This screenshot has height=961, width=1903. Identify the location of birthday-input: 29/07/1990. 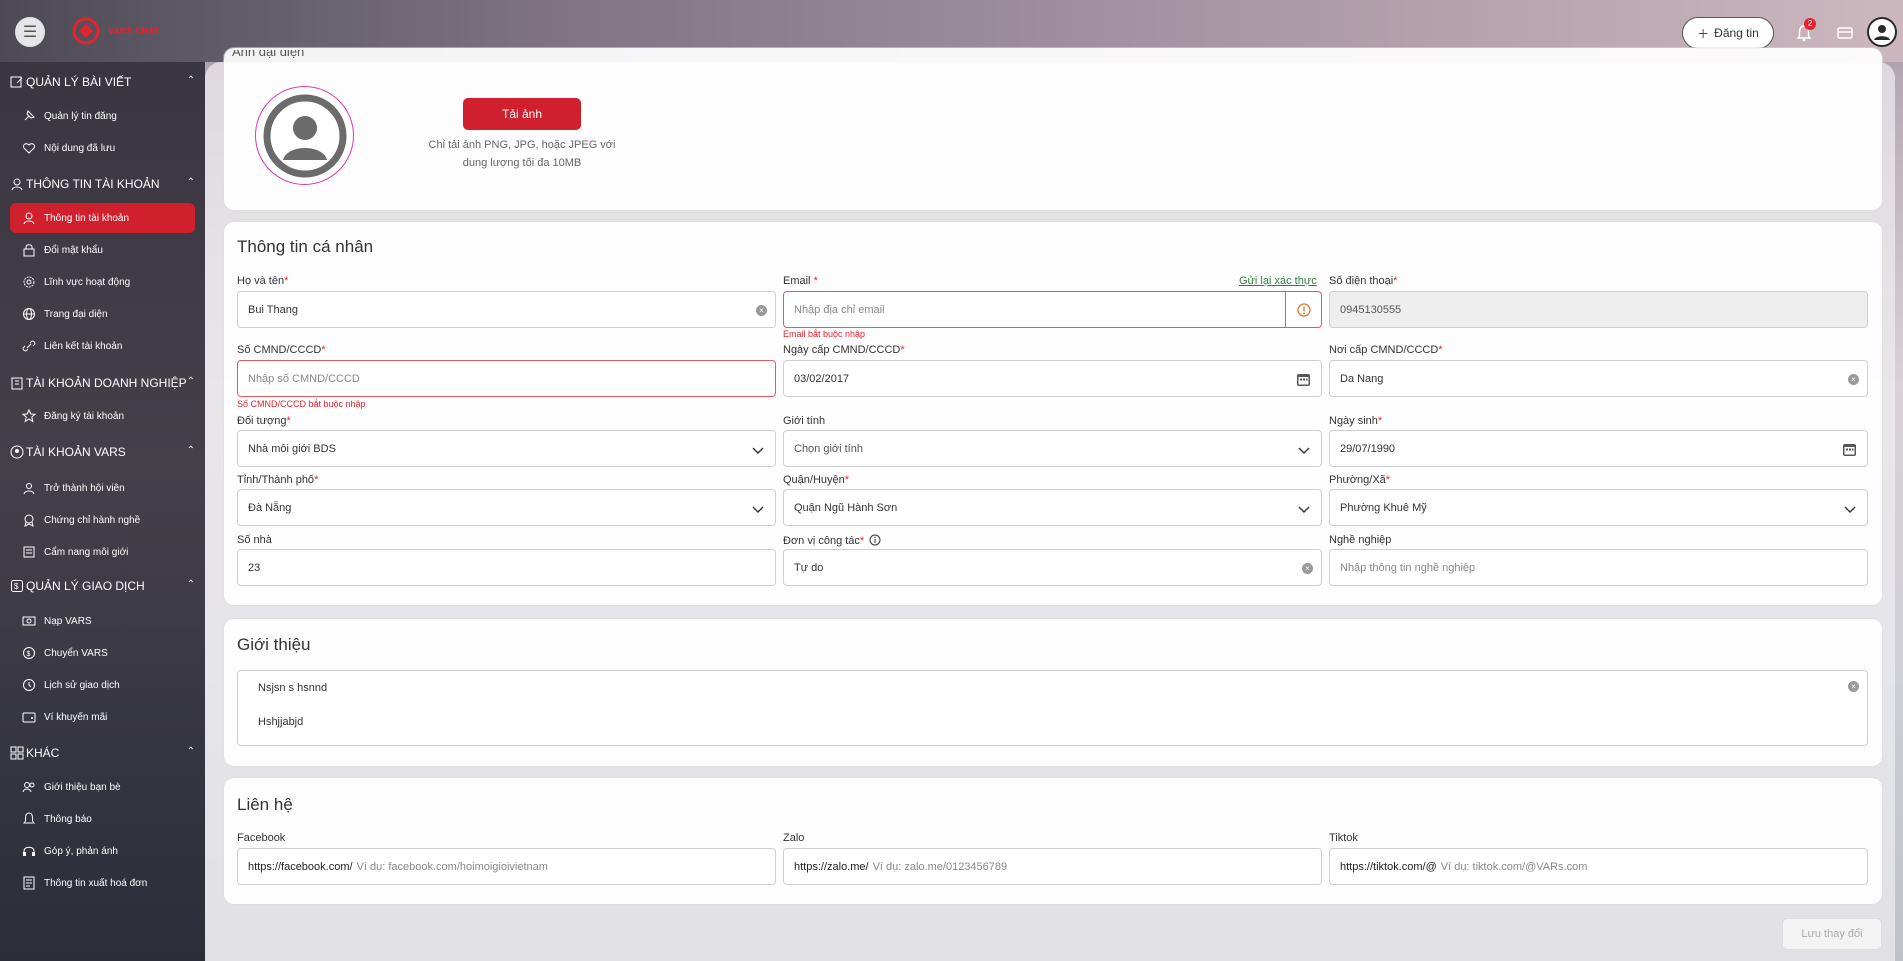
(1598, 448).